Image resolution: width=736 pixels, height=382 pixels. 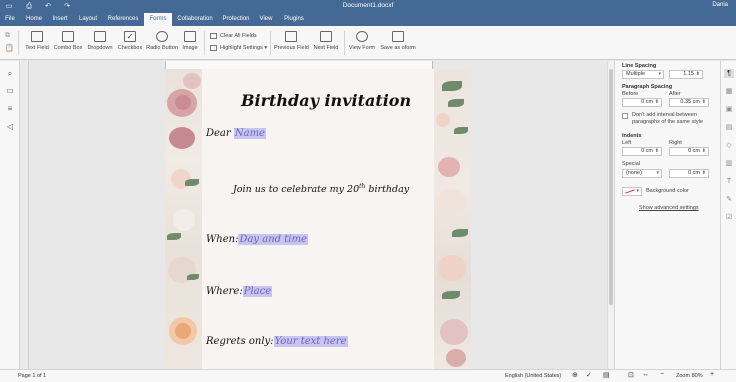 What do you see at coordinates (10, 73) in the screenshot?
I see `search-icon: ⌕` at bounding box center [10, 73].